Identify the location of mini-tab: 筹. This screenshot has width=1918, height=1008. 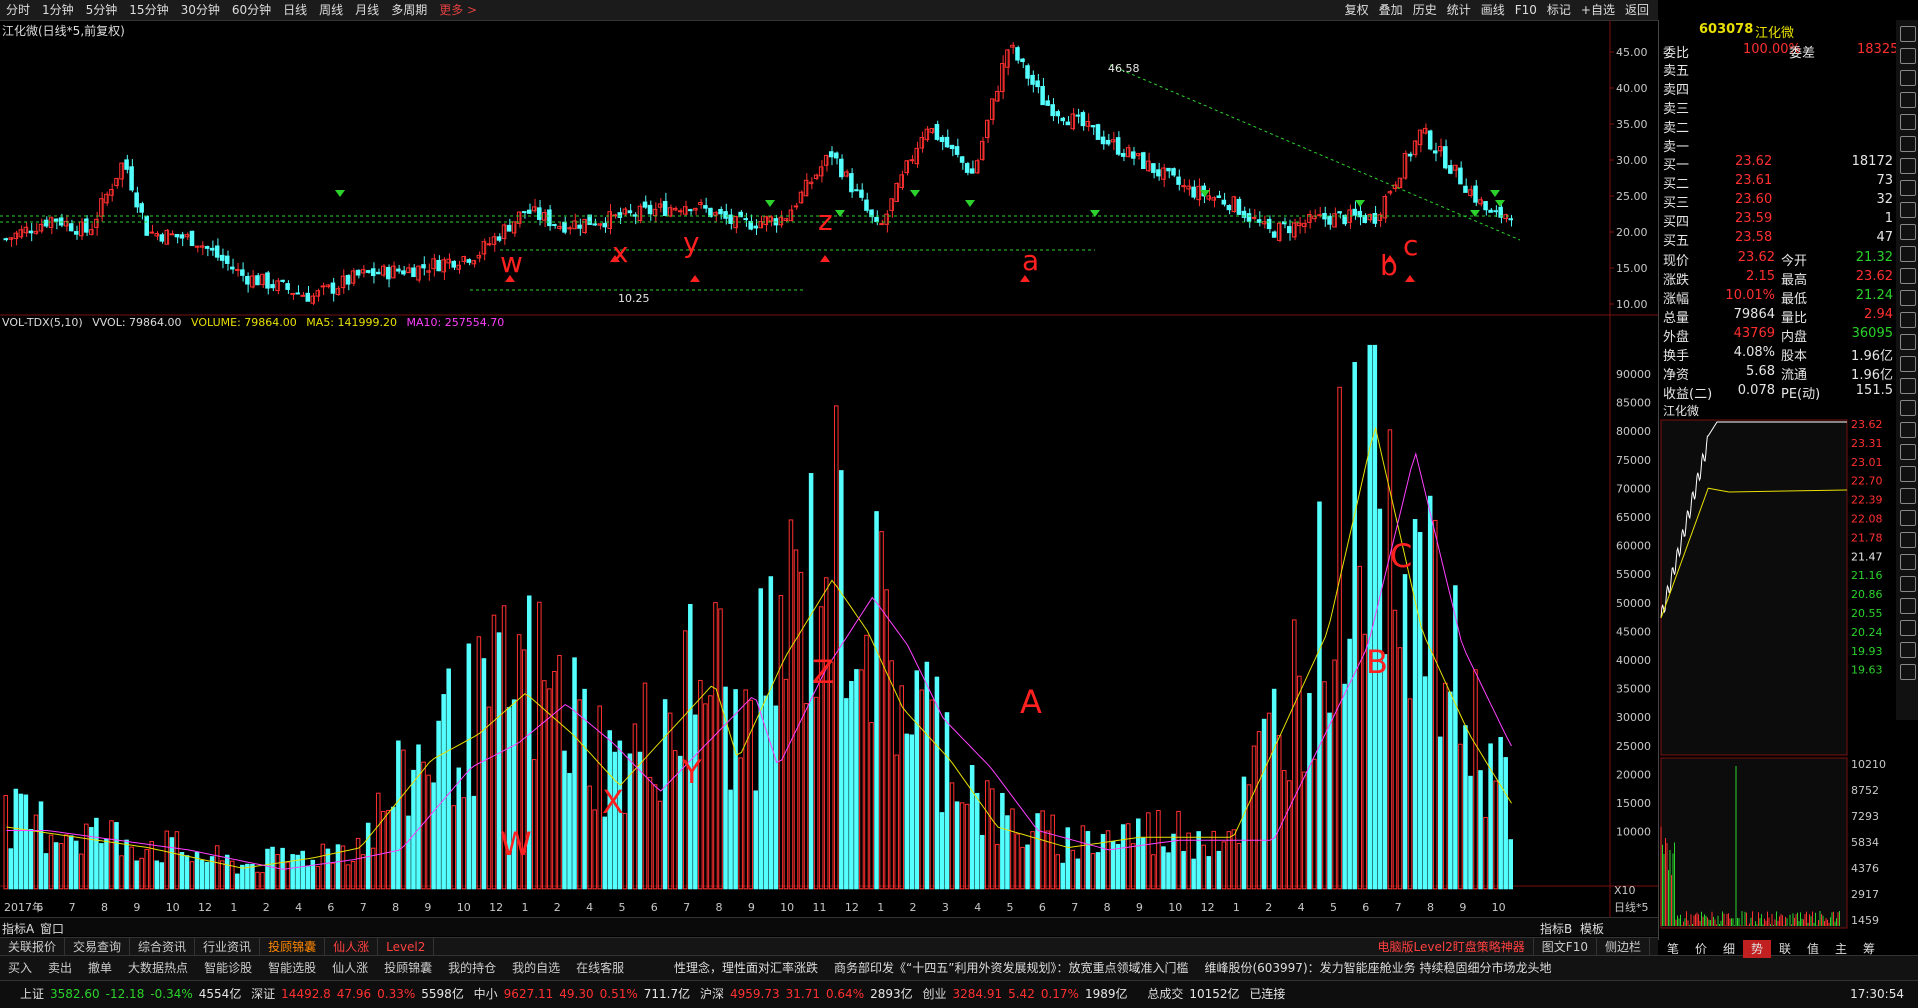
(1869, 949).